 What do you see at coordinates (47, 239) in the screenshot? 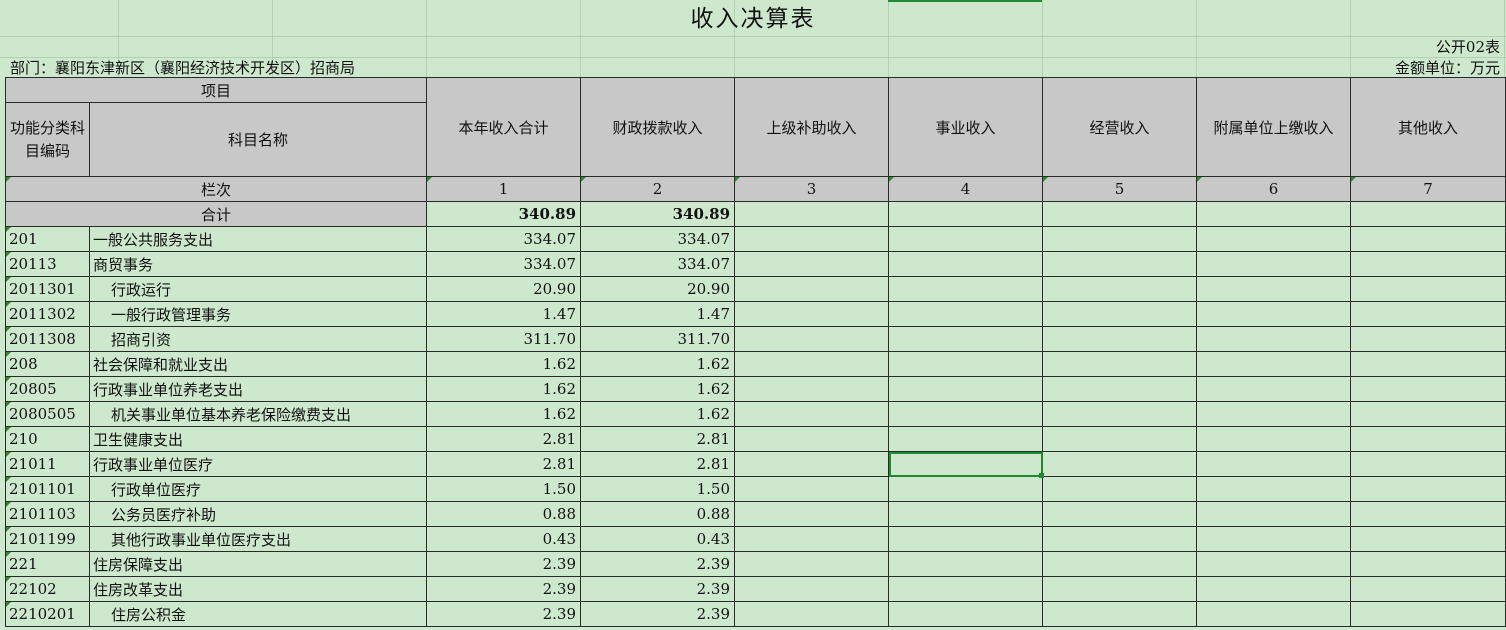
I see `cell-code: 201` at bounding box center [47, 239].